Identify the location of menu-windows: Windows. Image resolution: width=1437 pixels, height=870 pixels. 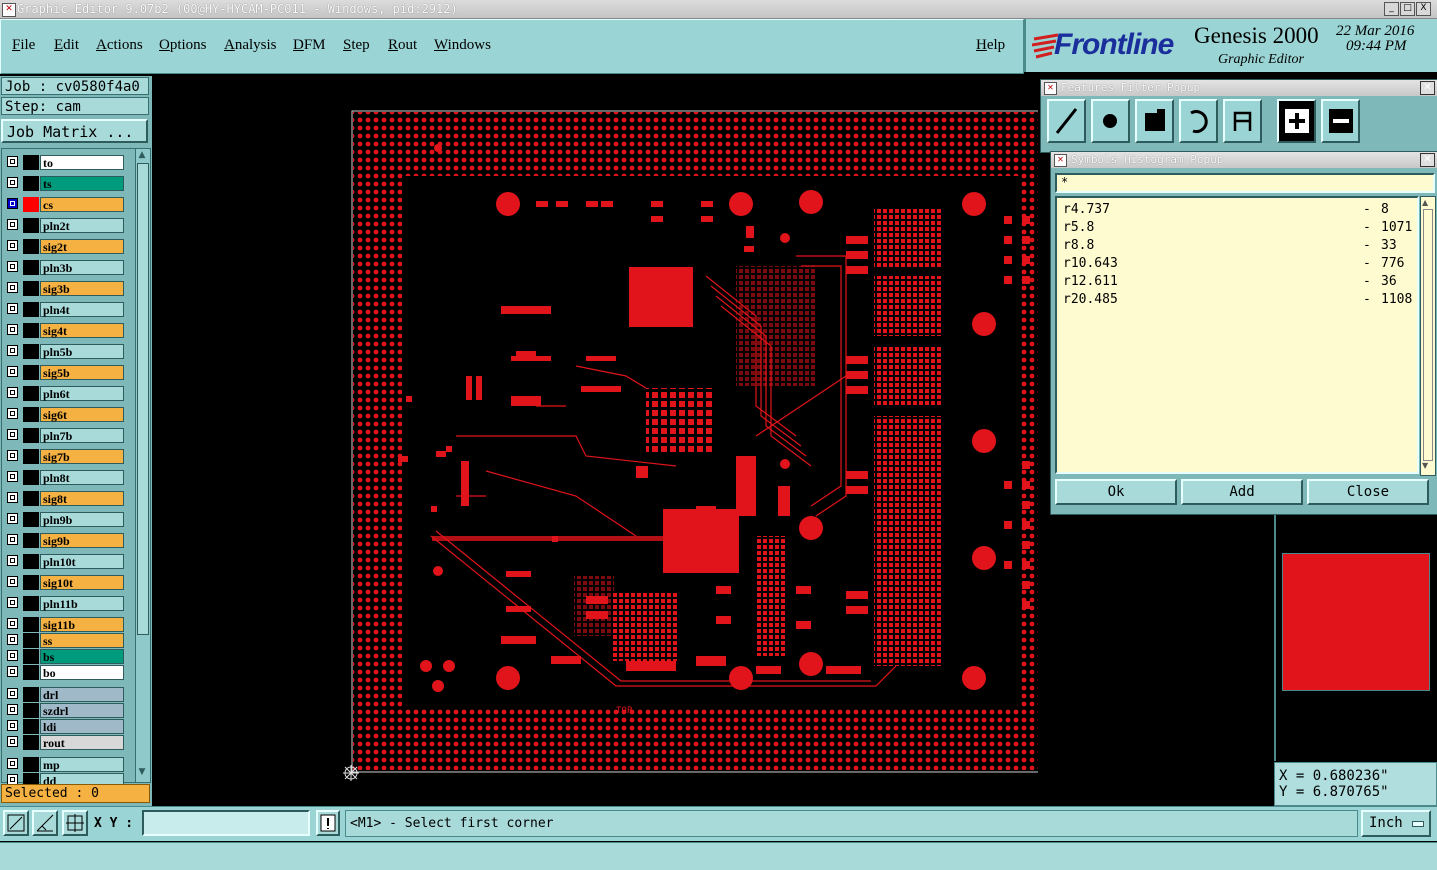
(462, 45).